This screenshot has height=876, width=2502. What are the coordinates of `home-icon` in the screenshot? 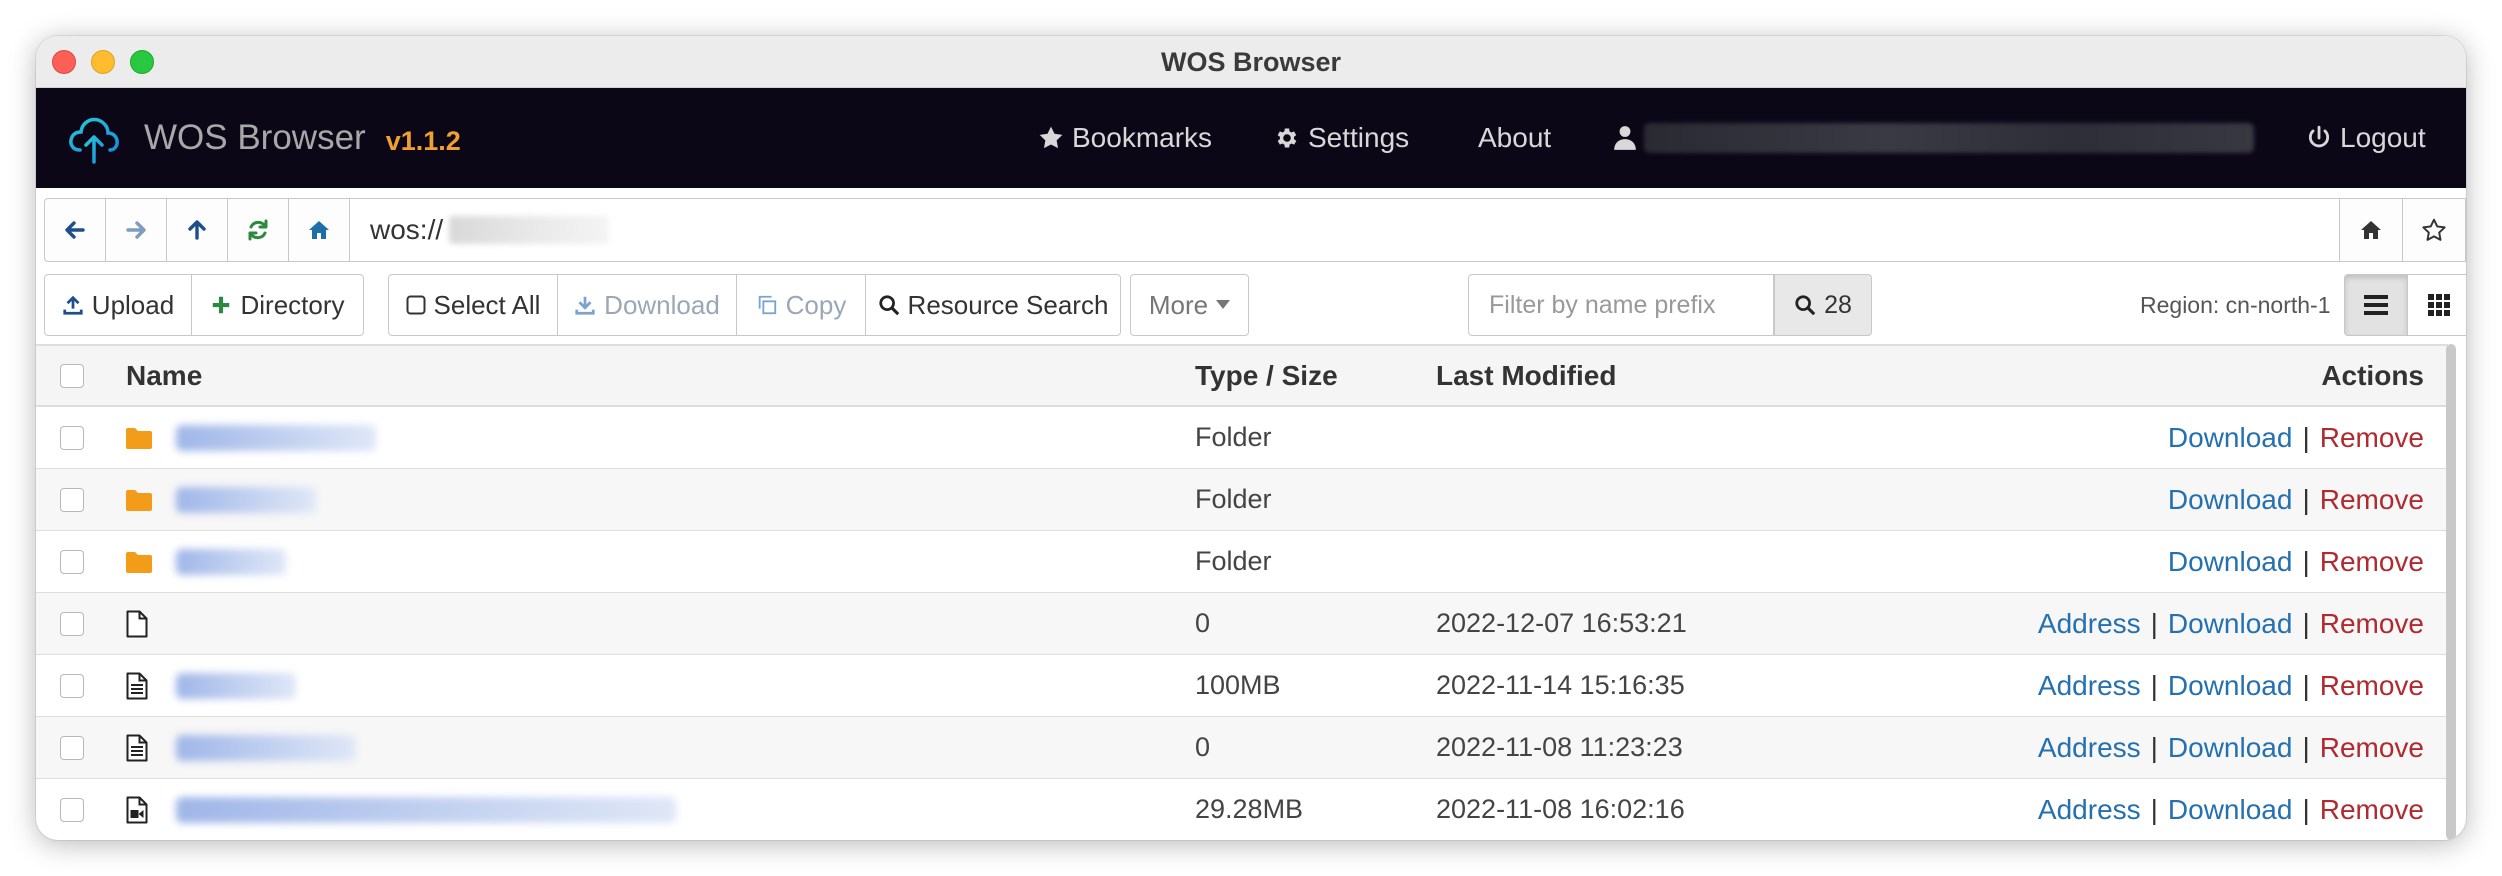 It's located at (319, 230).